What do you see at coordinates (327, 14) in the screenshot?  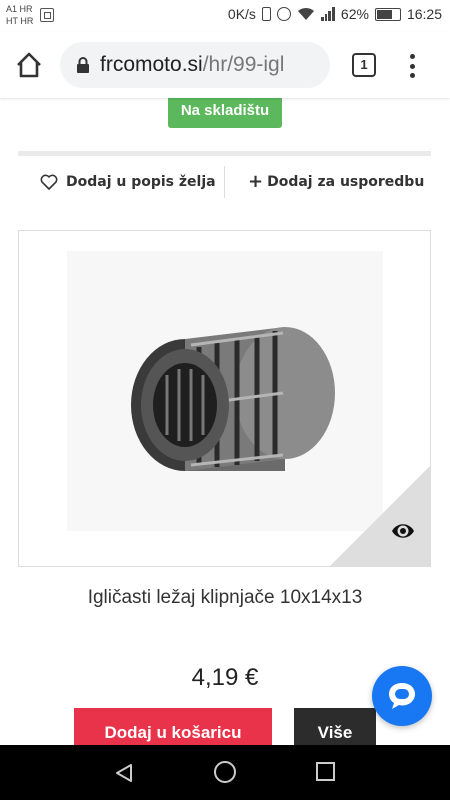 I see `signal-icon` at bounding box center [327, 14].